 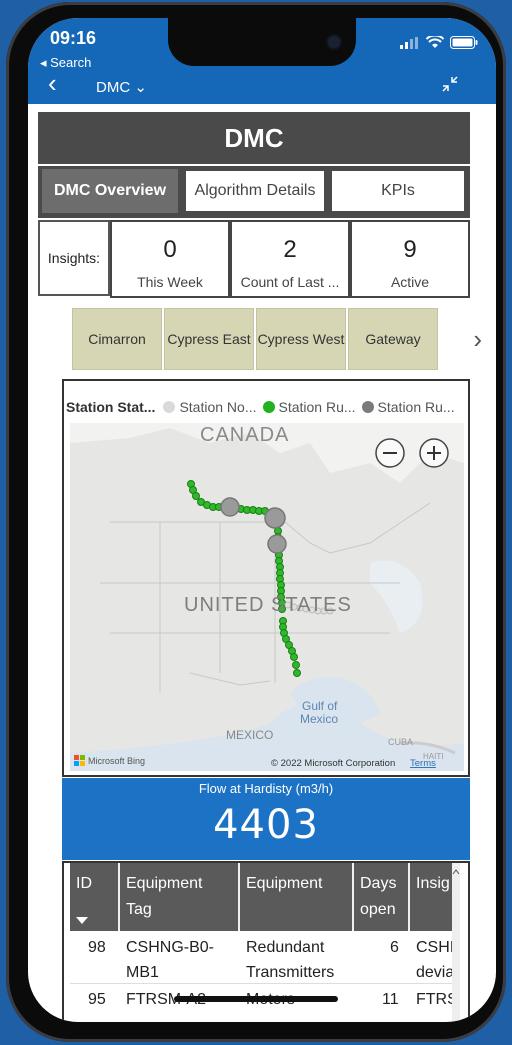 What do you see at coordinates (170, 947) in the screenshot?
I see `cell-text: CSHNG-B0-` at bounding box center [170, 947].